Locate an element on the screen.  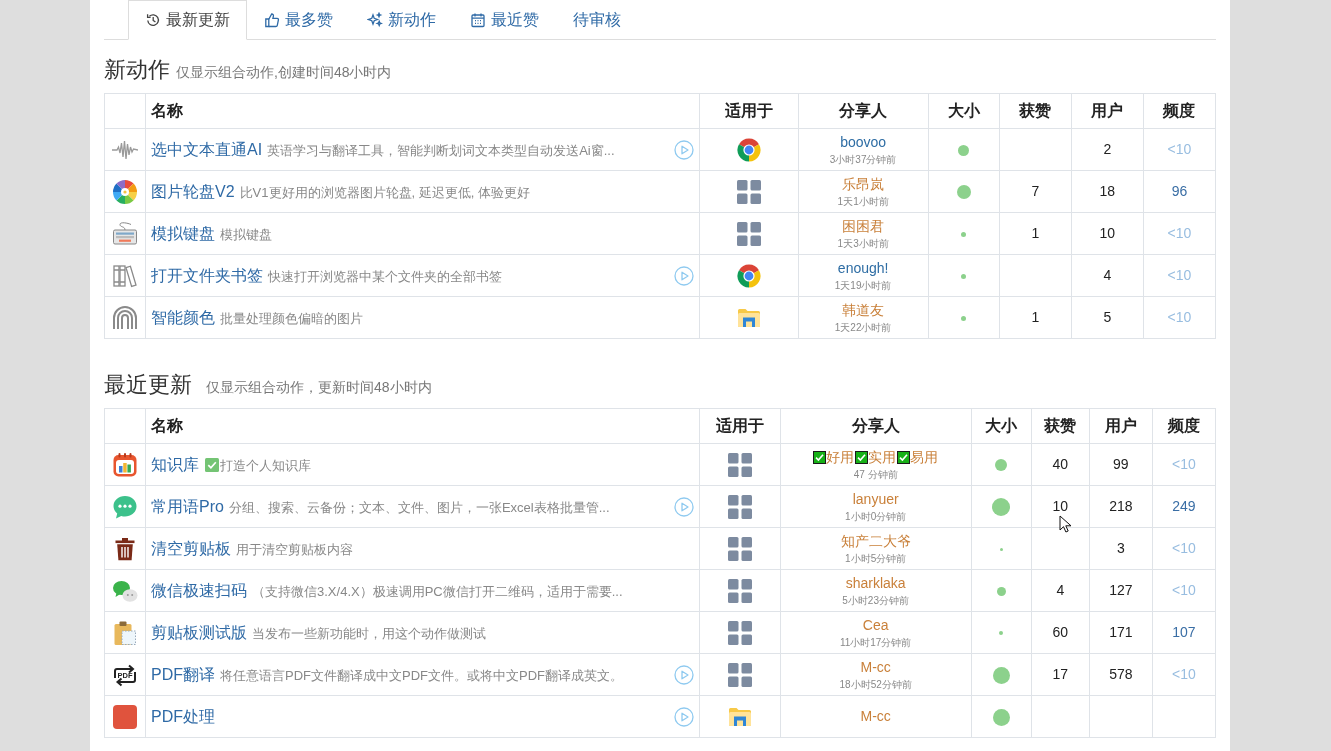
share-time: 18小时52分钟前 is located at coordinates (875, 684).